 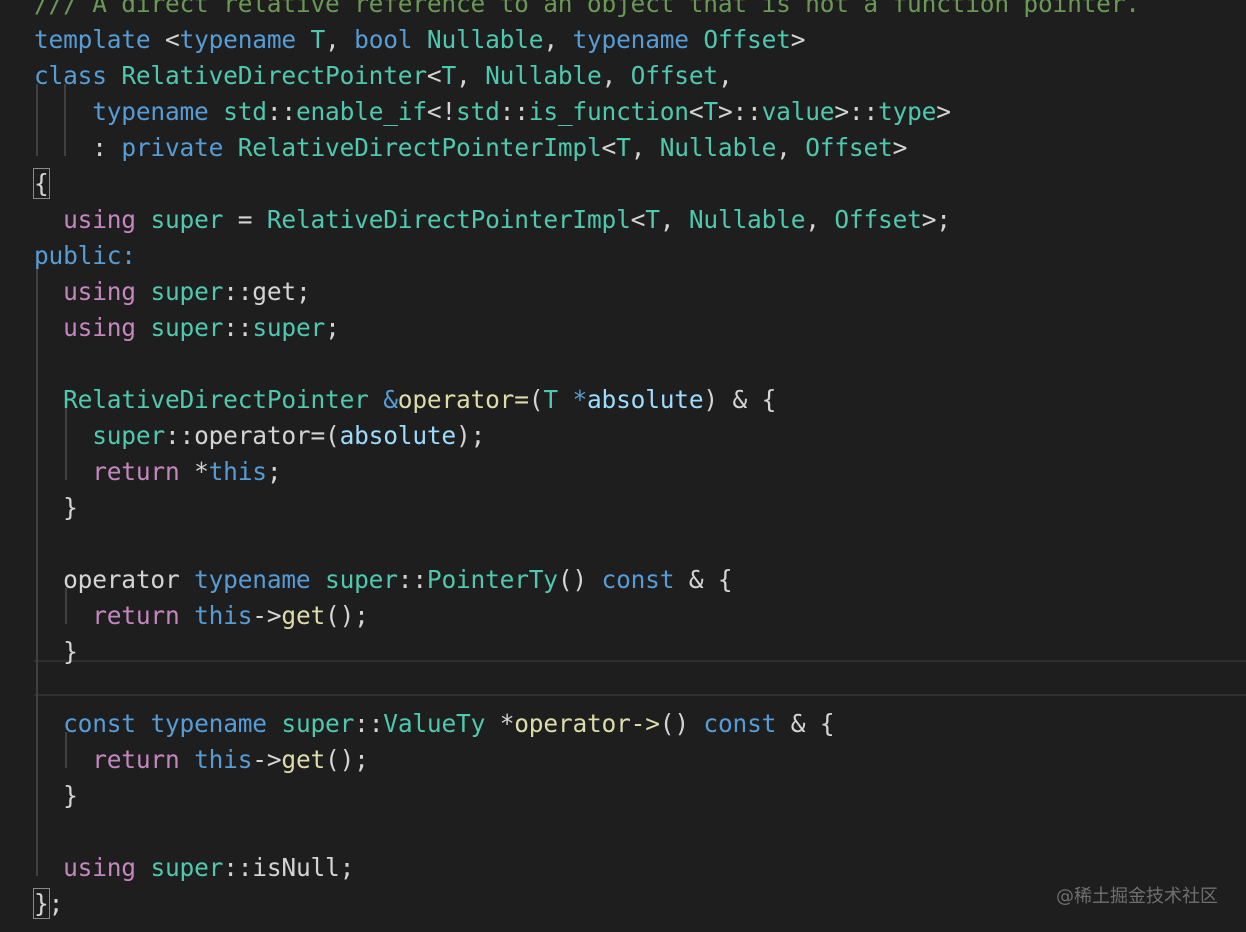 I want to click on code-token: (), so click(x=579, y=579).